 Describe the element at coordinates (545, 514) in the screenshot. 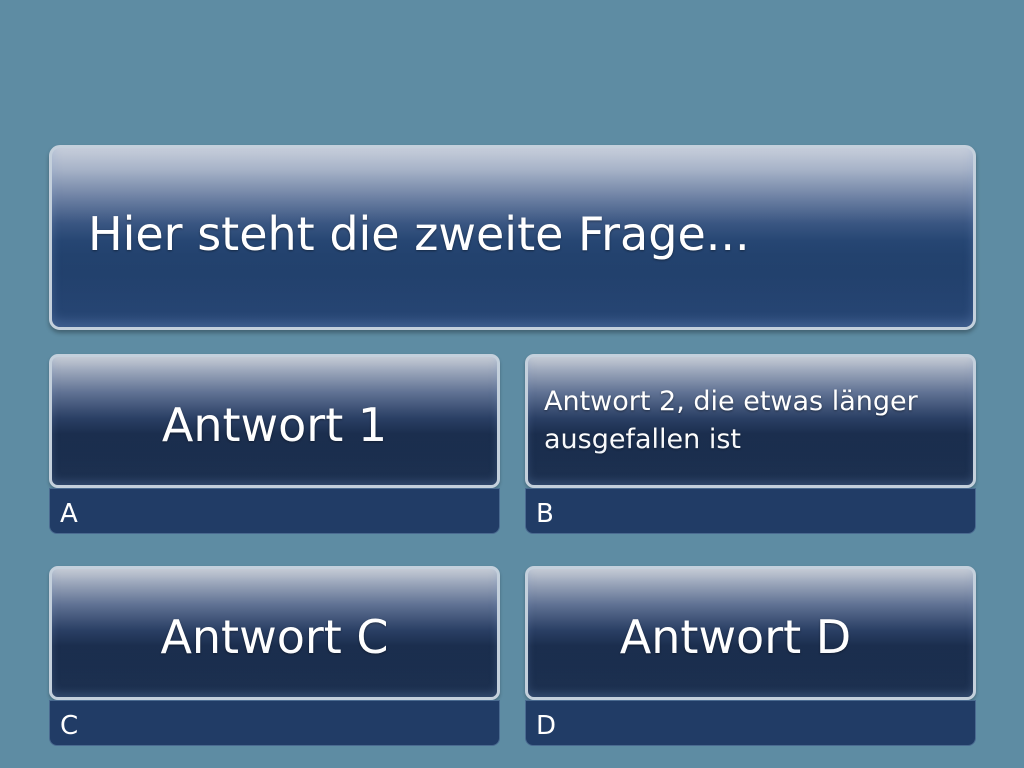

I see `answer-letter-b-text: B` at that location.